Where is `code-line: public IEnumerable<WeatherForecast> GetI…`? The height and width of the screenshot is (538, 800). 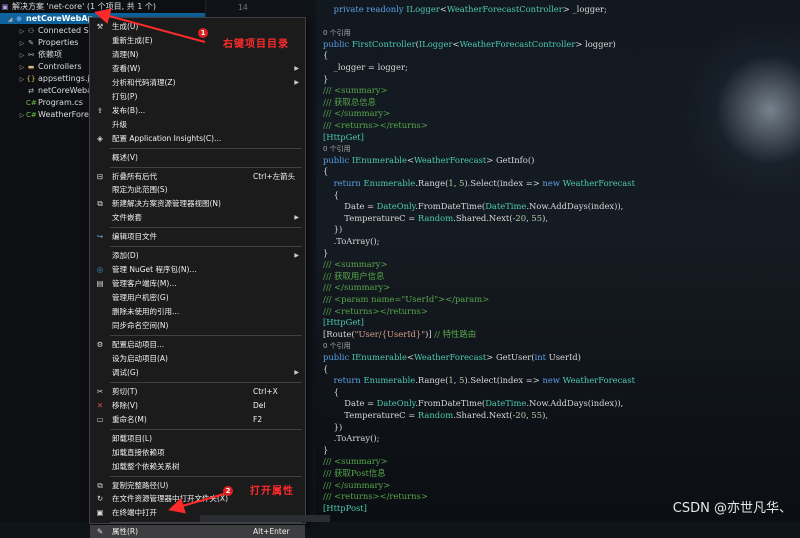 code-line: public IEnumerable<WeatherForecast> GetI… is located at coordinates (429, 159).